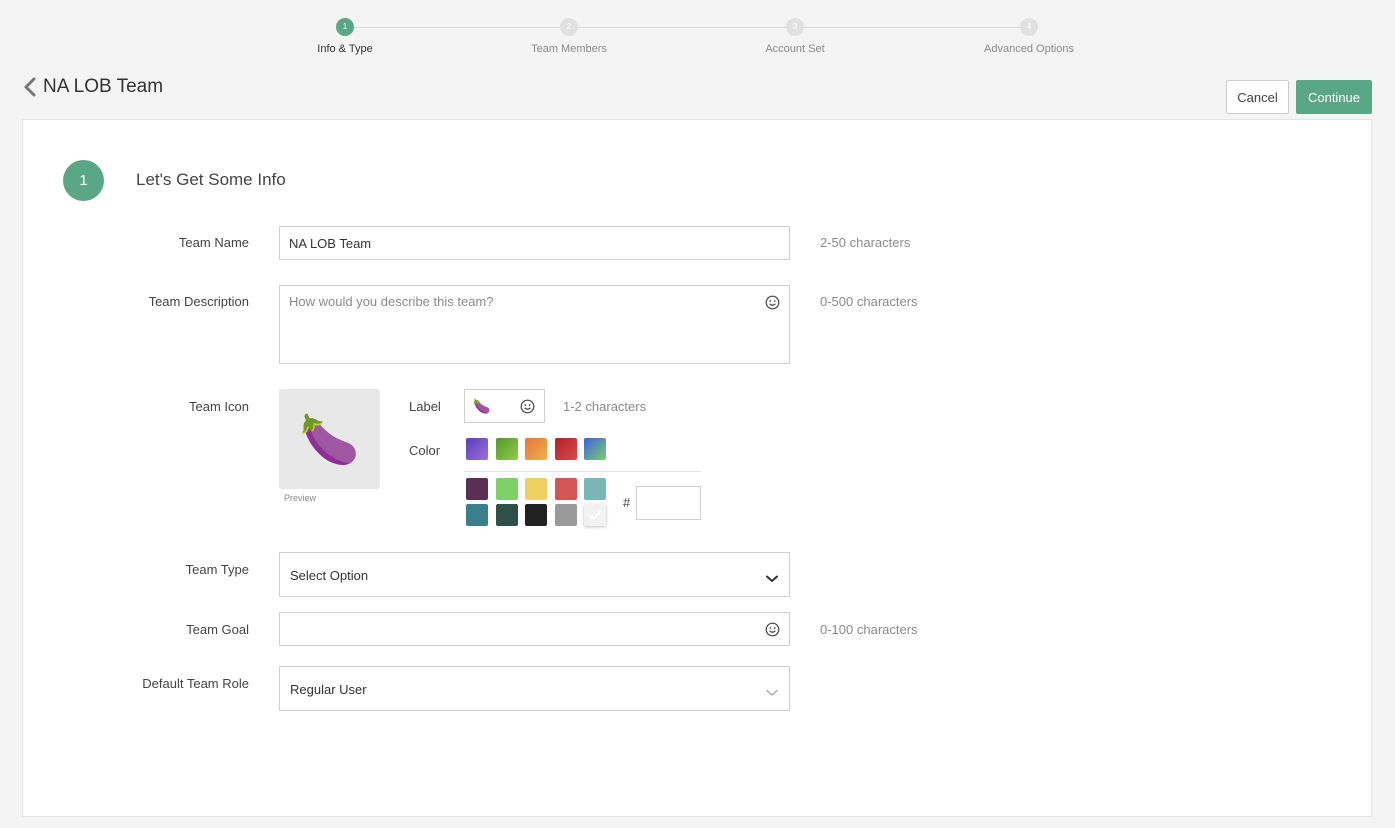 This screenshot has height=828, width=1395. I want to click on icon-color-label: Color, so click(425, 450).